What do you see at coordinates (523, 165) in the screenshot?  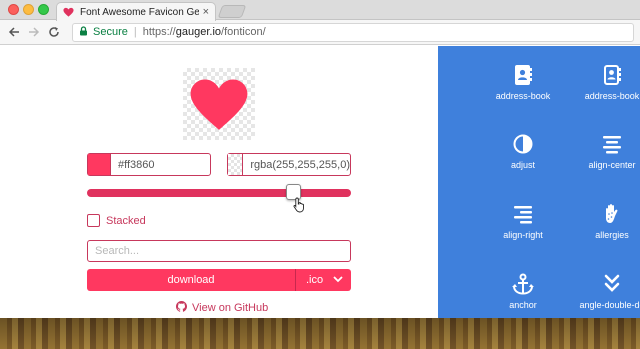 I see `icon-label: adjust` at bounding box center [523, 165].